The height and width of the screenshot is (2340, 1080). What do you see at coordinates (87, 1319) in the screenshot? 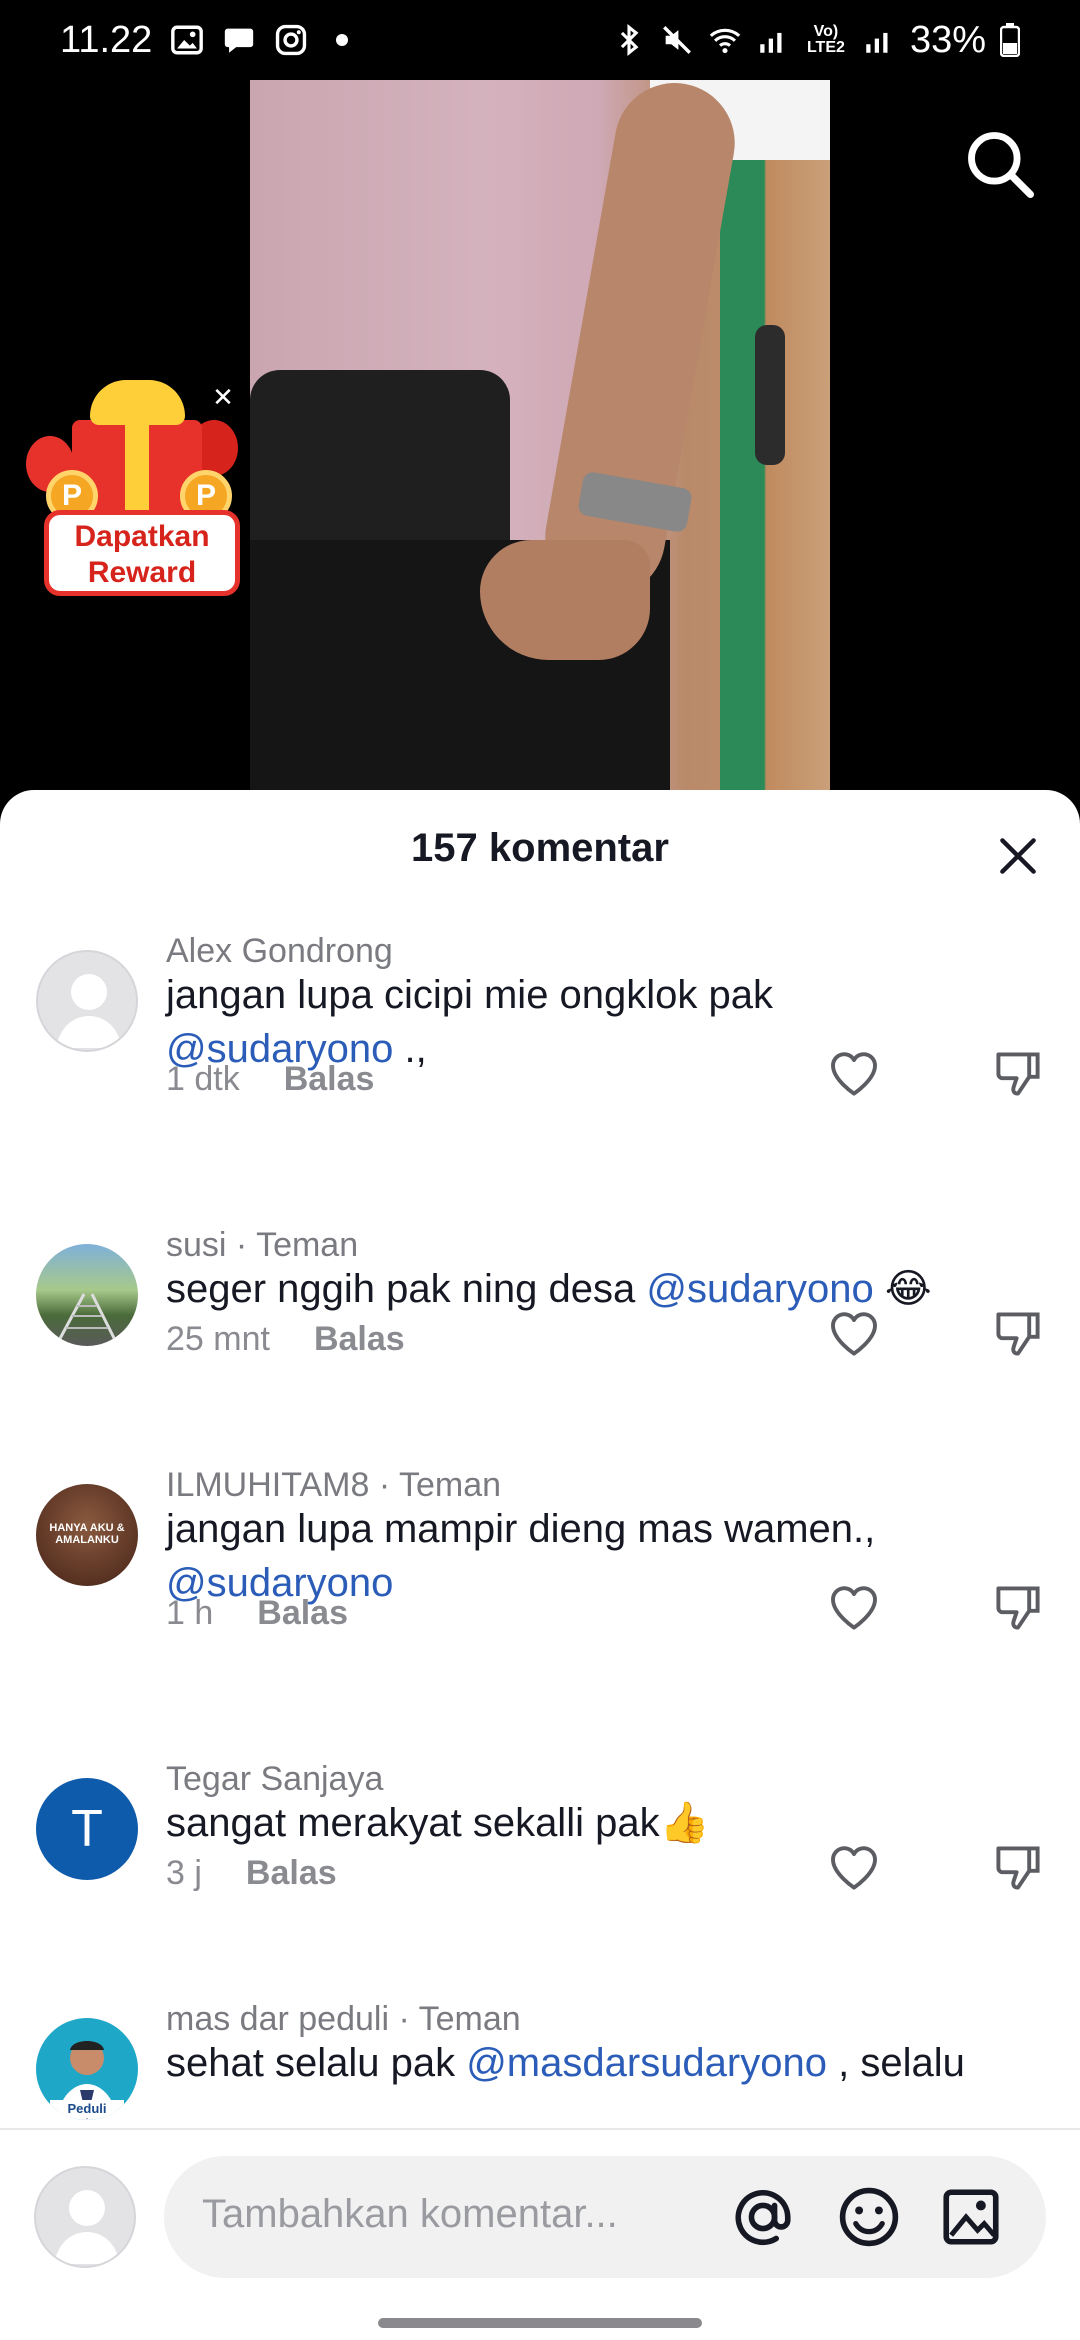
I see `railway-photo` at bounding box center [87, 1319].